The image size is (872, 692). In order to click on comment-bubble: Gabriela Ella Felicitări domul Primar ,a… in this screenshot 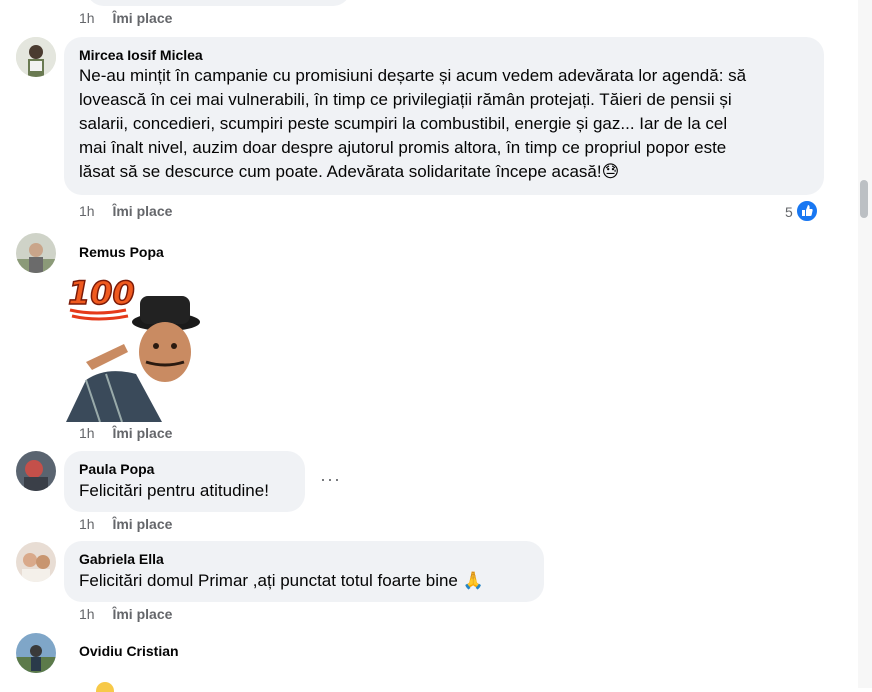, I will do `click(304, 571)`.